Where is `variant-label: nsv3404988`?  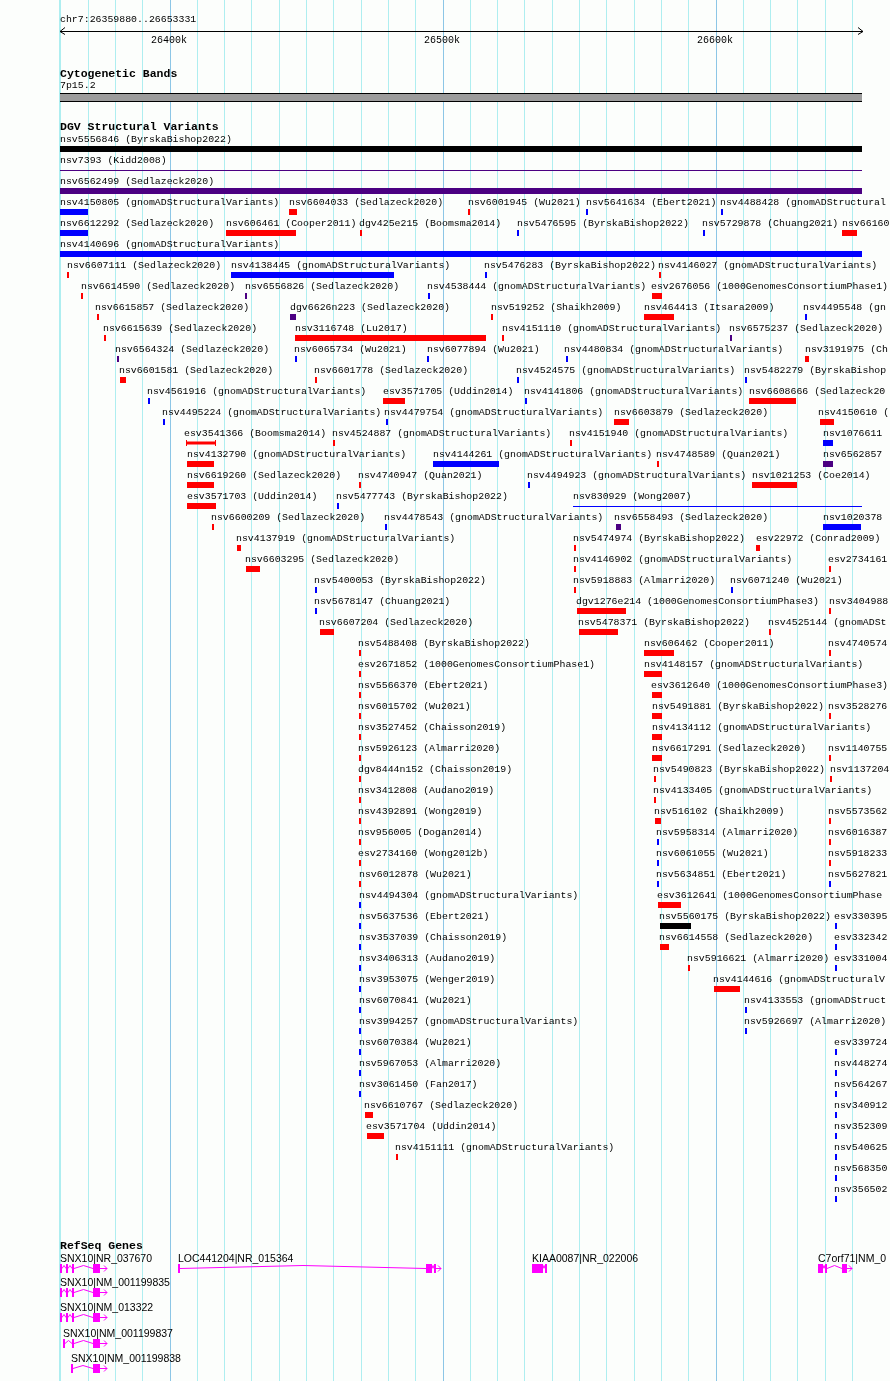 variant-label: nsv3404988 is located at coordinates (859, 602).